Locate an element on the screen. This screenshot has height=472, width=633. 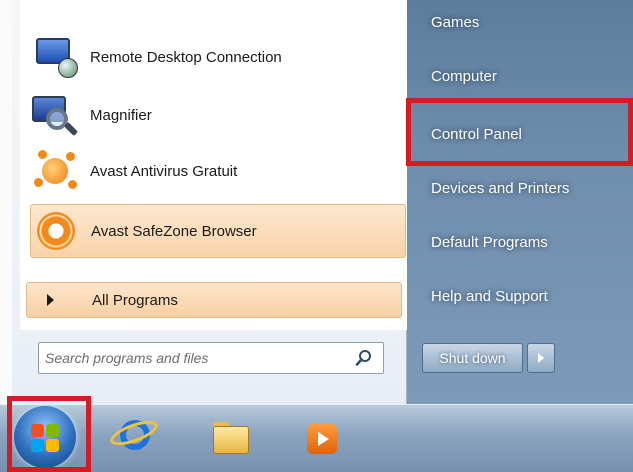
right-item-default-programs: Default Programs is located at coordinates (521, 242).